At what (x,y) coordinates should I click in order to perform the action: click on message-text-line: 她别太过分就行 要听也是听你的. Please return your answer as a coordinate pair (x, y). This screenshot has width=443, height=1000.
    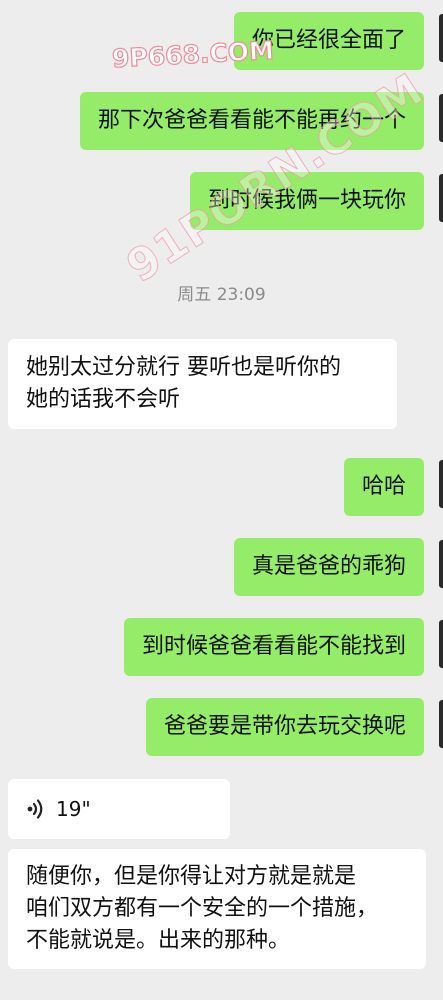
    Looking at the image, I should click on (183, 367).